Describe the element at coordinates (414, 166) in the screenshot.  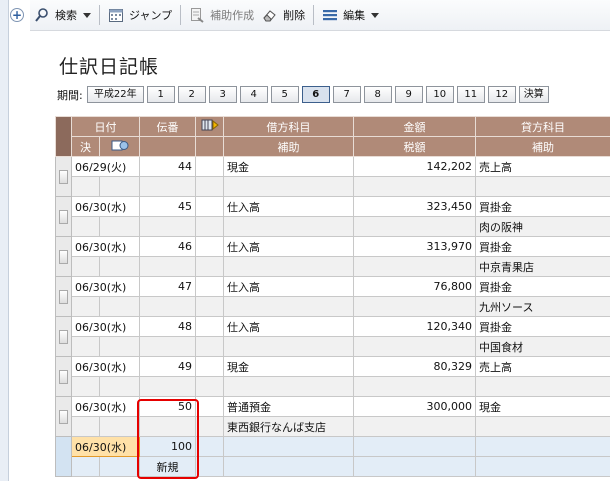
I see `amount-cell: 142,202` at that location.